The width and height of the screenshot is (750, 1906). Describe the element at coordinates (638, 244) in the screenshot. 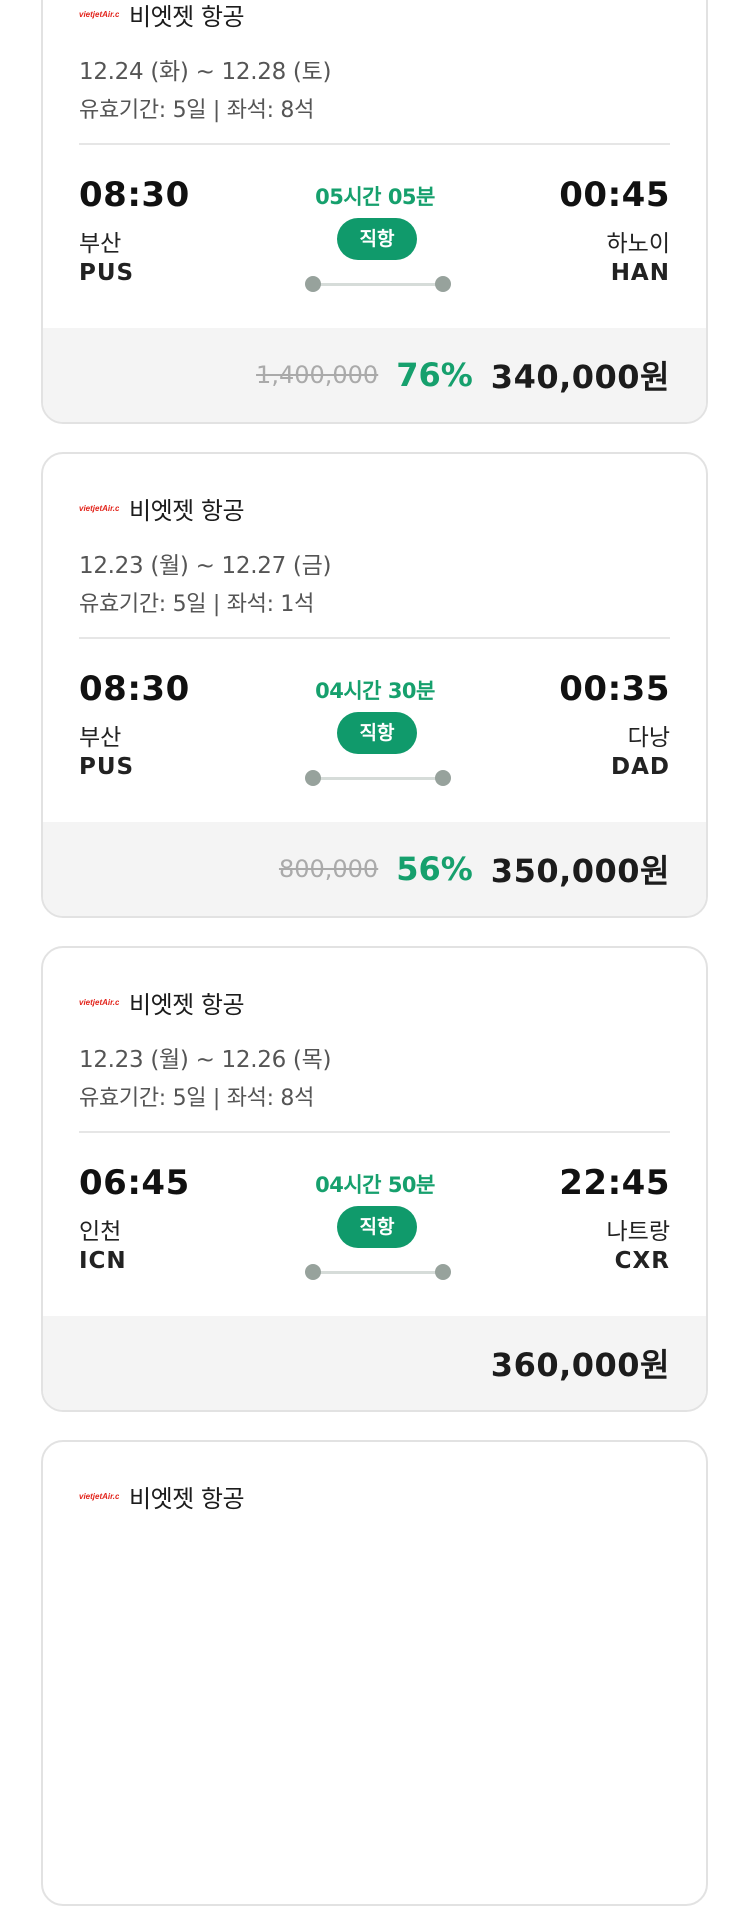

I see `arrival-city: 하노이` at that location.